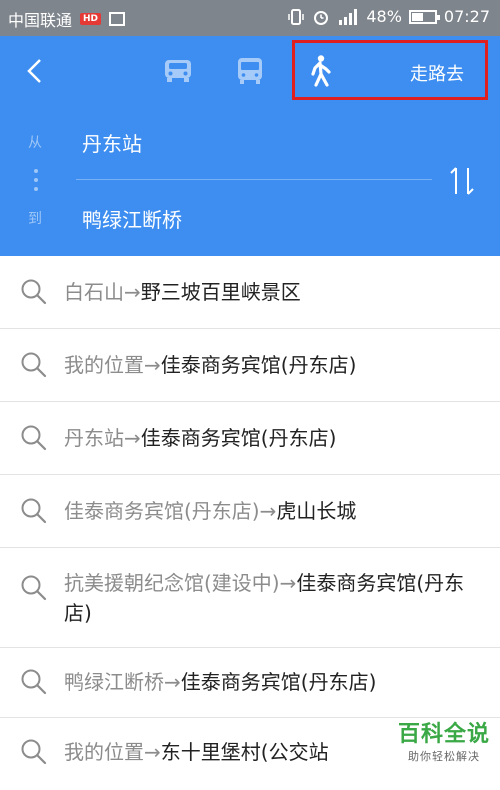 The width and height of the screenshot is (500, 790). I want to click on history-from: 白石山, so click(94, 292).